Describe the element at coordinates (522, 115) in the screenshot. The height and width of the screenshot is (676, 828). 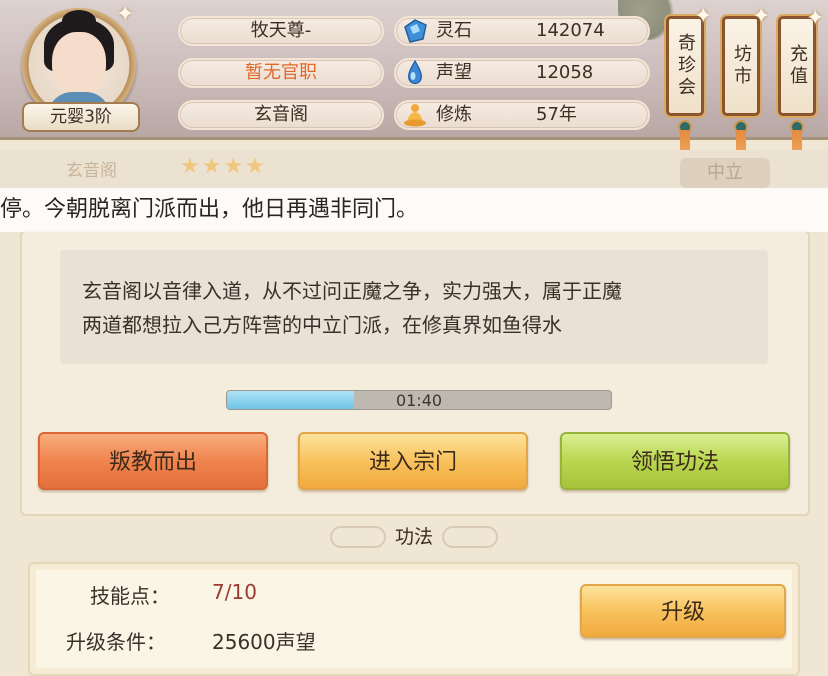
I see `stat-cultivation: 修炼 57年` at that location.